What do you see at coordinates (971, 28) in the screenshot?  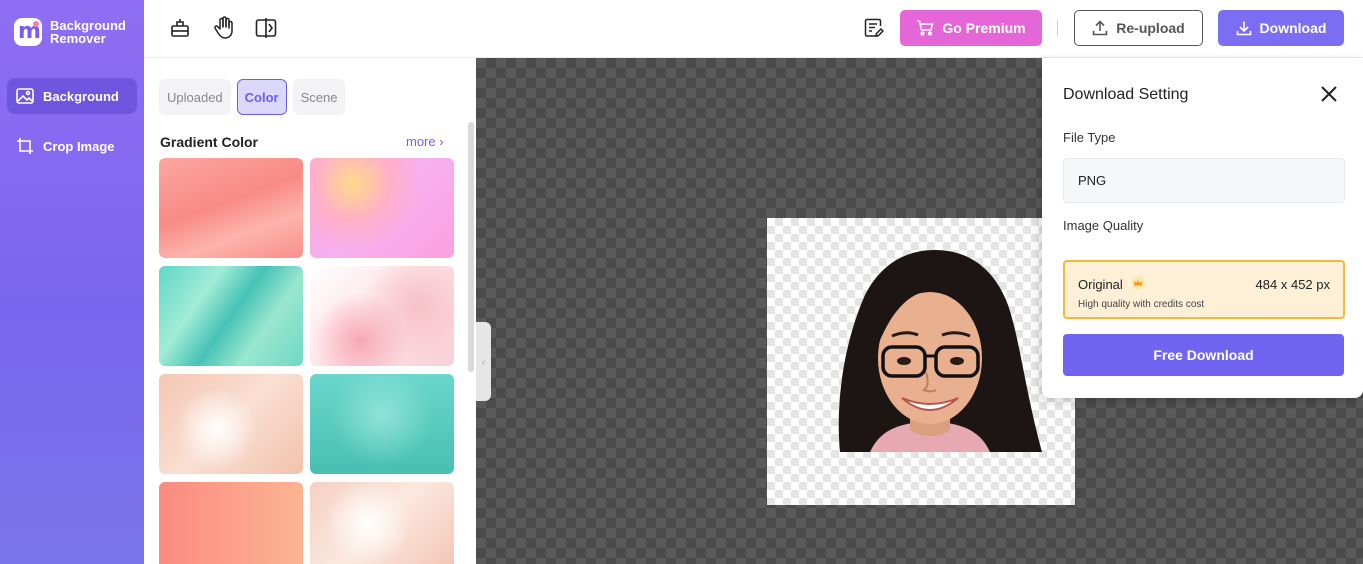 I see `go-premium-button: Go Premium` at bounding box center [971, 28].